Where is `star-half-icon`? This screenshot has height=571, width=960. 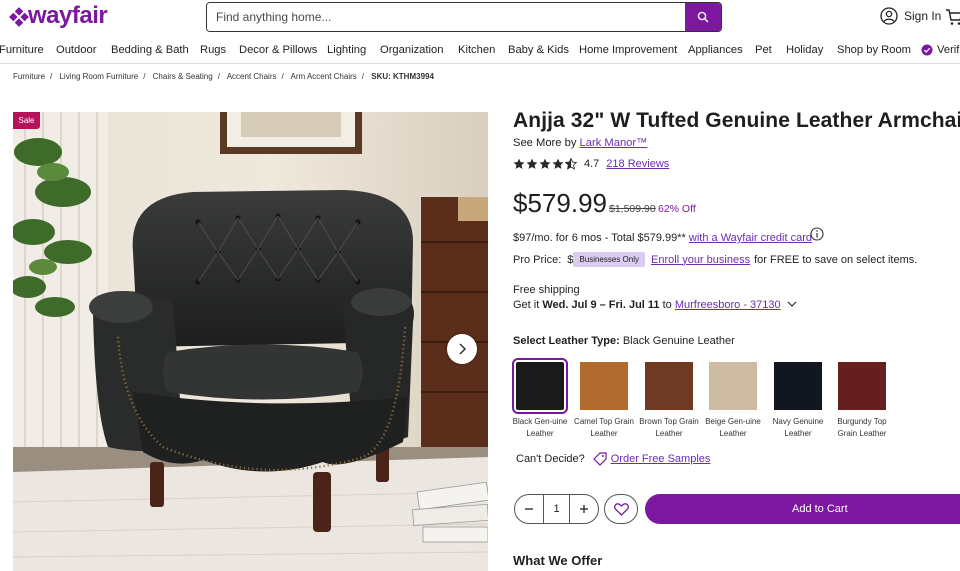 star-half-icon is located at coordinates (571, 164).